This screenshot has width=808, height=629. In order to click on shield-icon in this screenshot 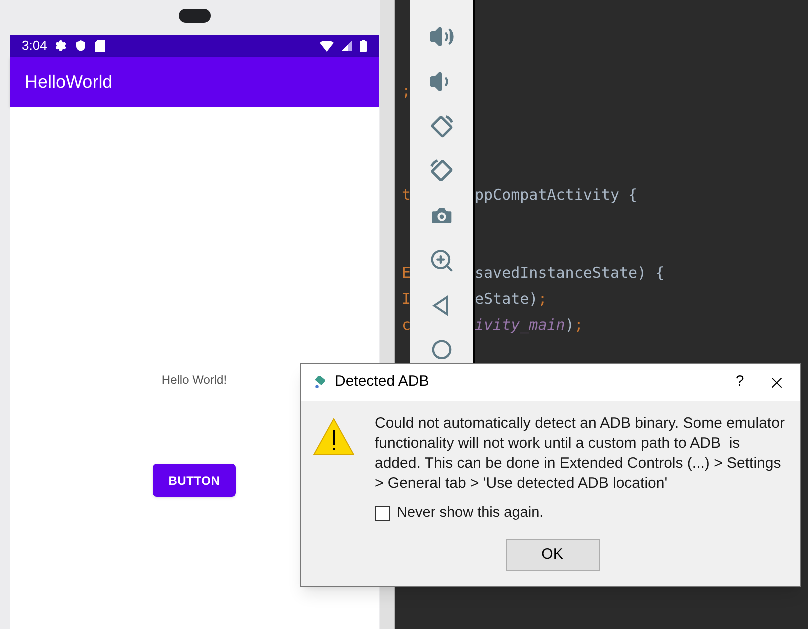, I will do `click(81, 46)`.